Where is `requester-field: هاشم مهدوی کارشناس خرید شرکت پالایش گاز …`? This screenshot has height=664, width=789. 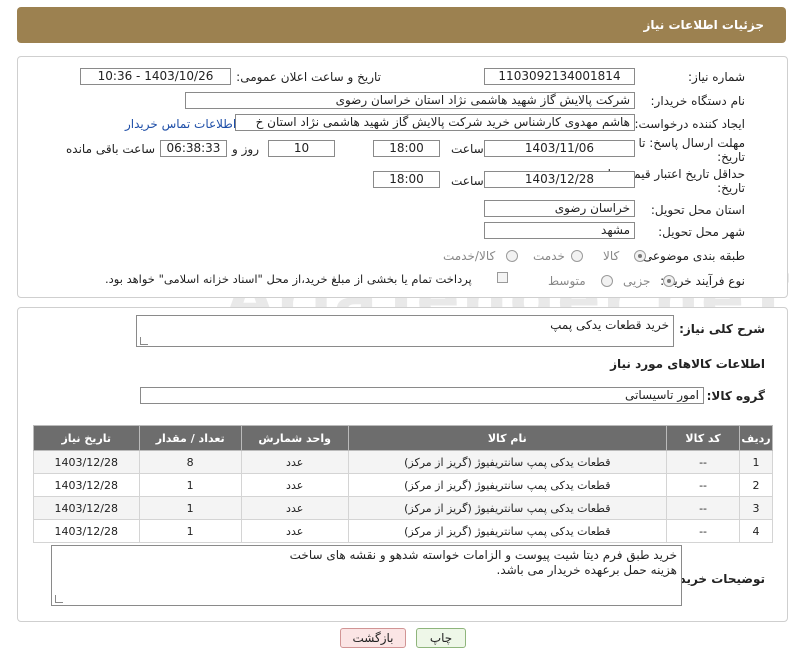 requester-field: هاشم مهدوی کارشناس خرید شرکت پالایش گاز … is located at coordinates (435, 122).